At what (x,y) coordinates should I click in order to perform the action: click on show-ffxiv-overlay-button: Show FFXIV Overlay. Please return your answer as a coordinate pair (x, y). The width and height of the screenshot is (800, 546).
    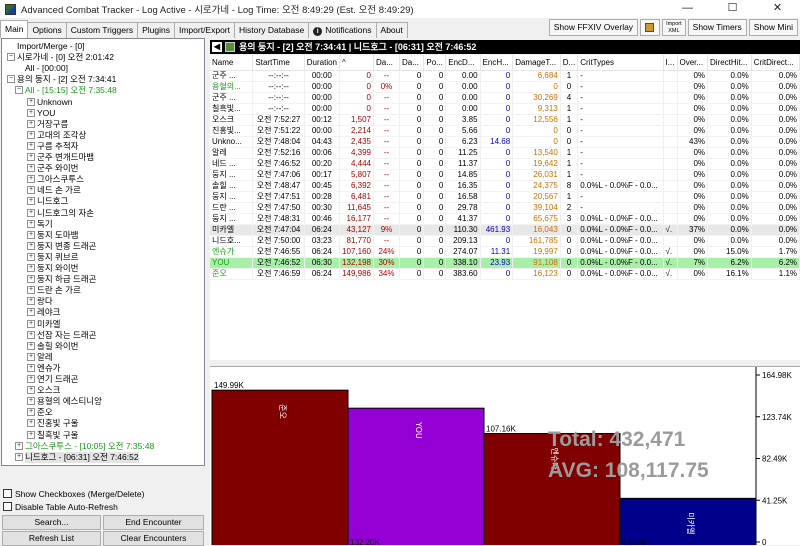
    Looking at the image, I should click on (593, 27).